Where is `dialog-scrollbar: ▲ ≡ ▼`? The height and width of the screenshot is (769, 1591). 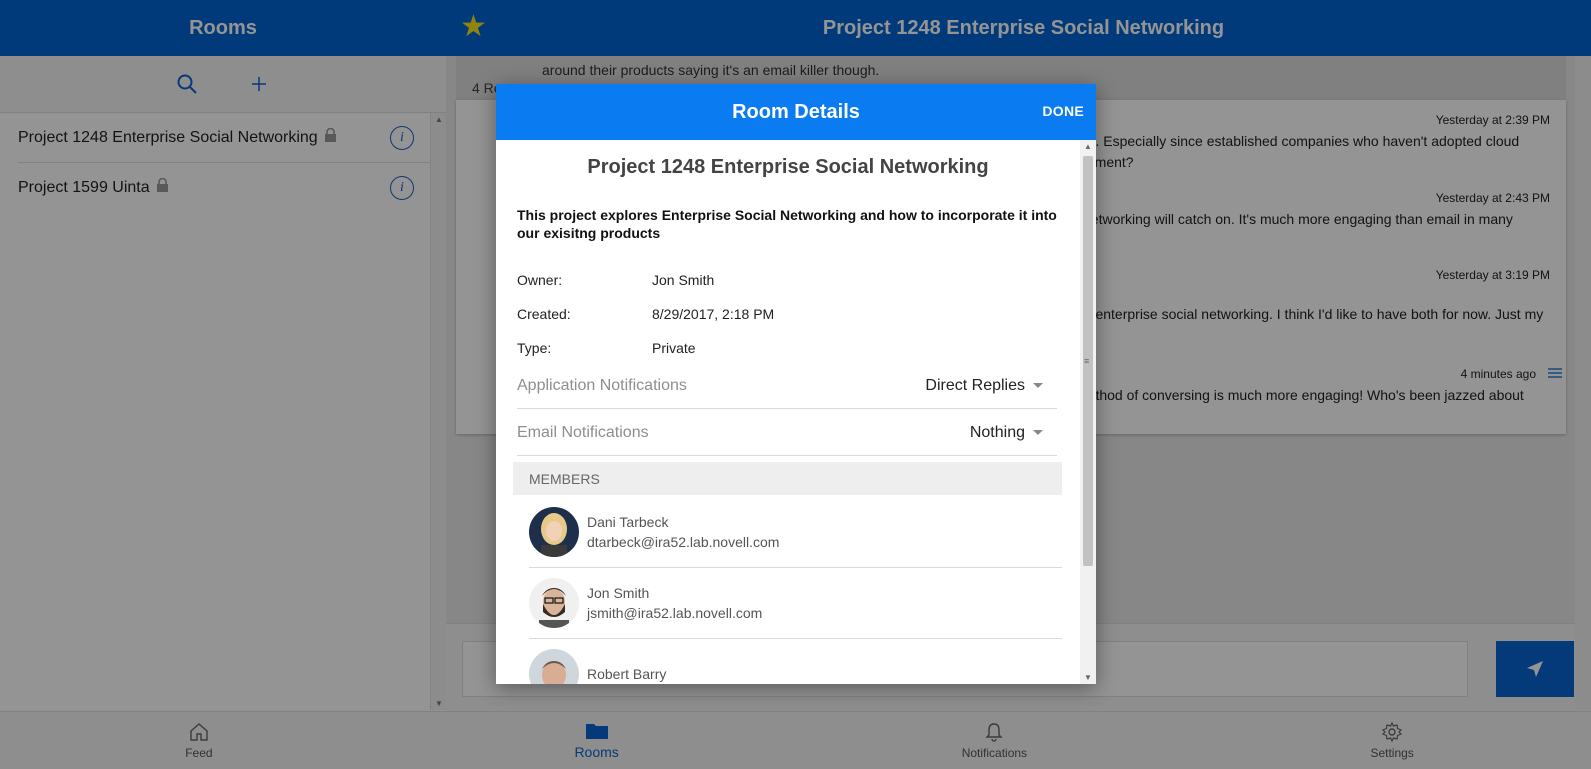
dialog-scrollbar: ▲ ≡ ▼ is located at coordinates (1088, 412).